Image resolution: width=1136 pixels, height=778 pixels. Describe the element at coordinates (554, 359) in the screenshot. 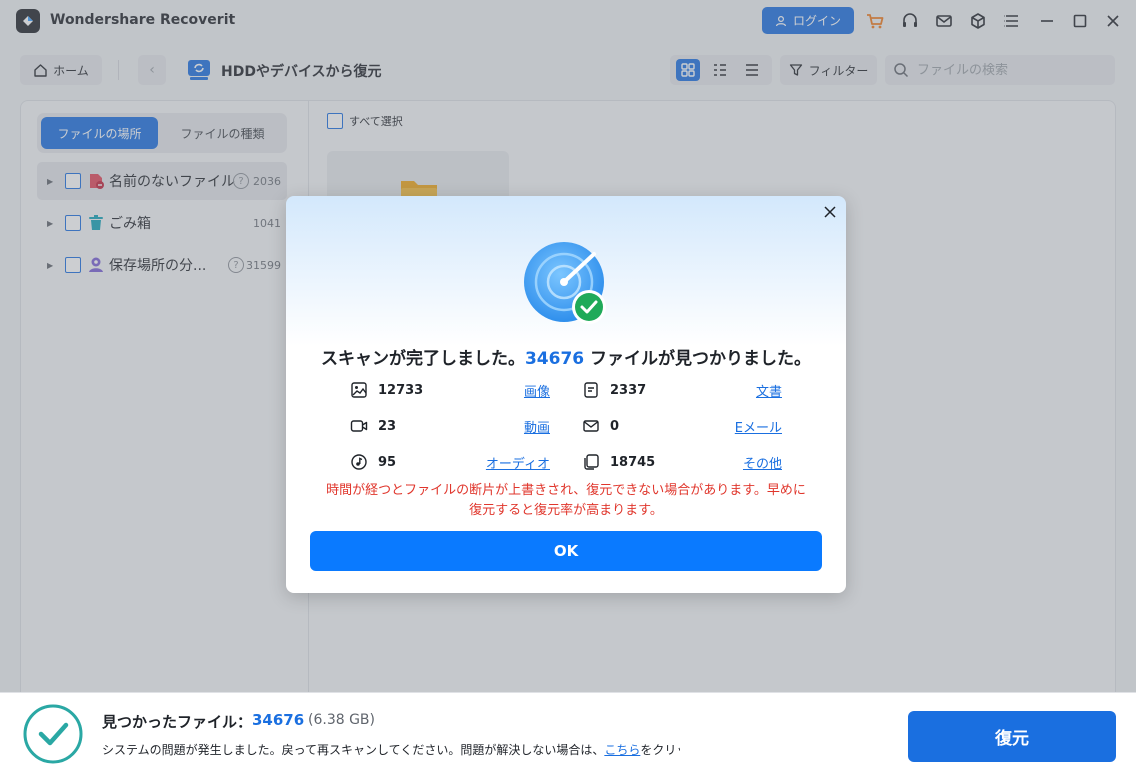

I see `heading-count: 34676` at that location.